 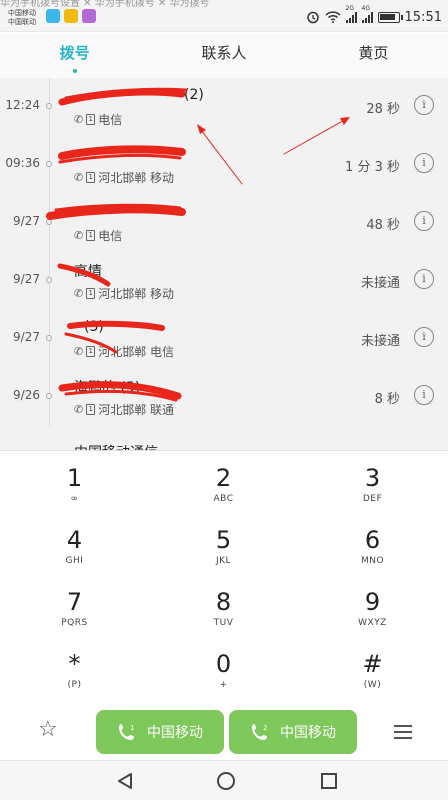 What do you see at coordinates (372, 668) in the screenshot?
I see `key-hash: # (W)` at bounding box center [372, 668].